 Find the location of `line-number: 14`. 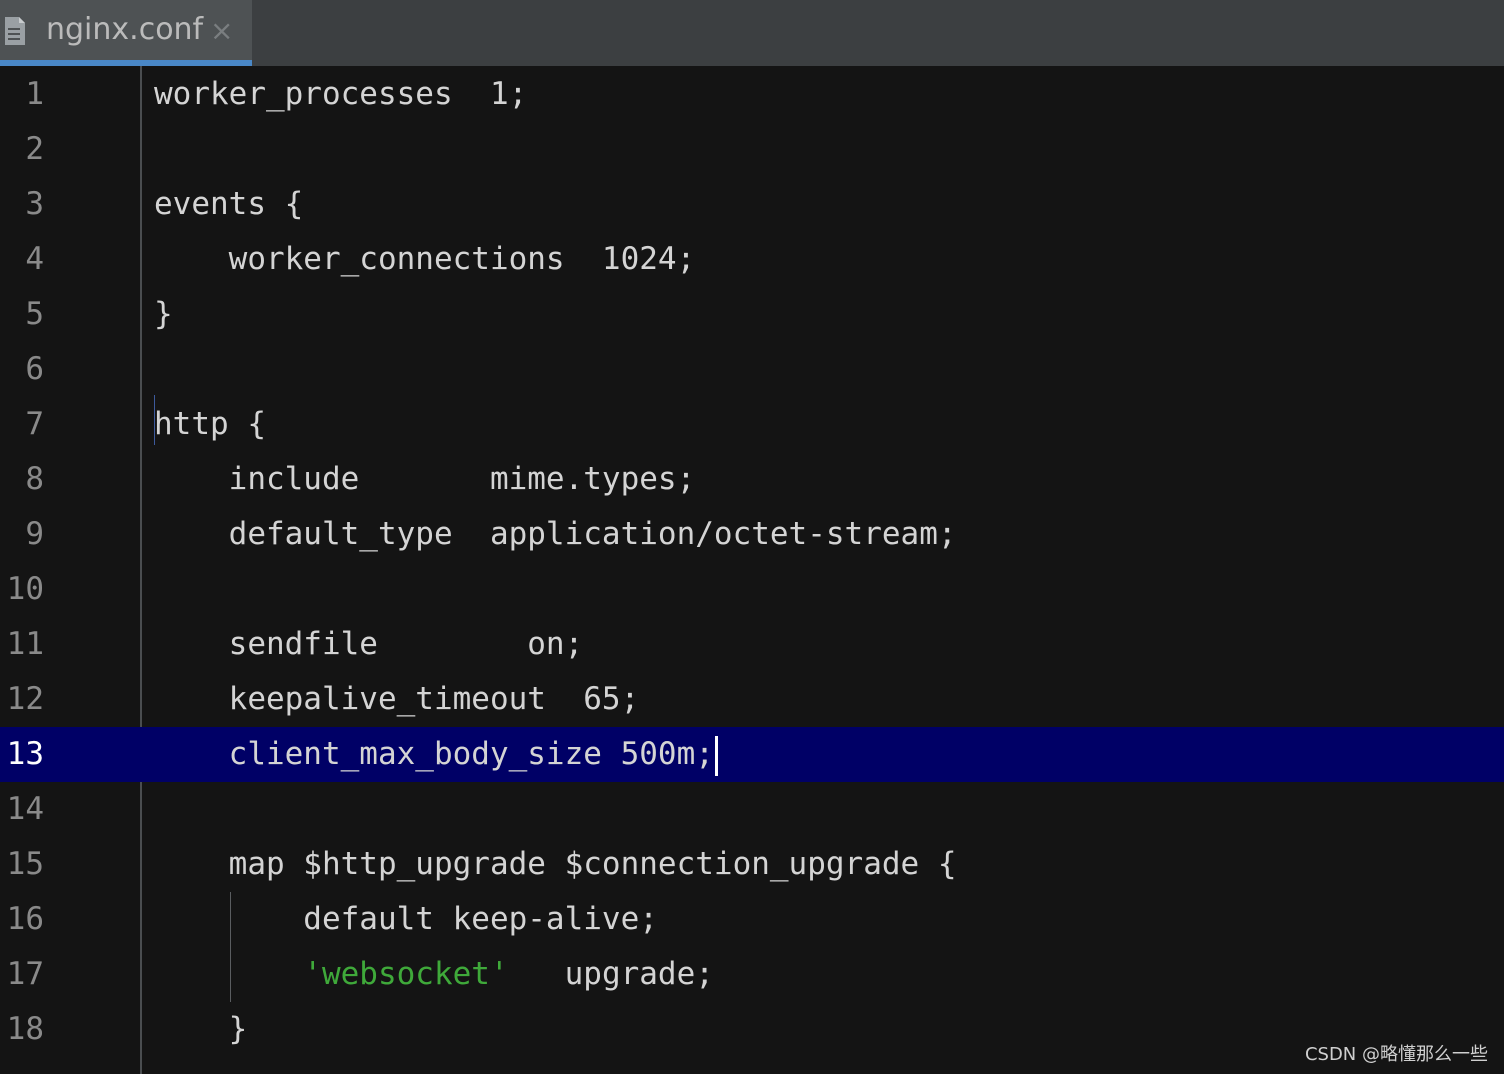

line-number: 14 is located at coordinates (25, 809).